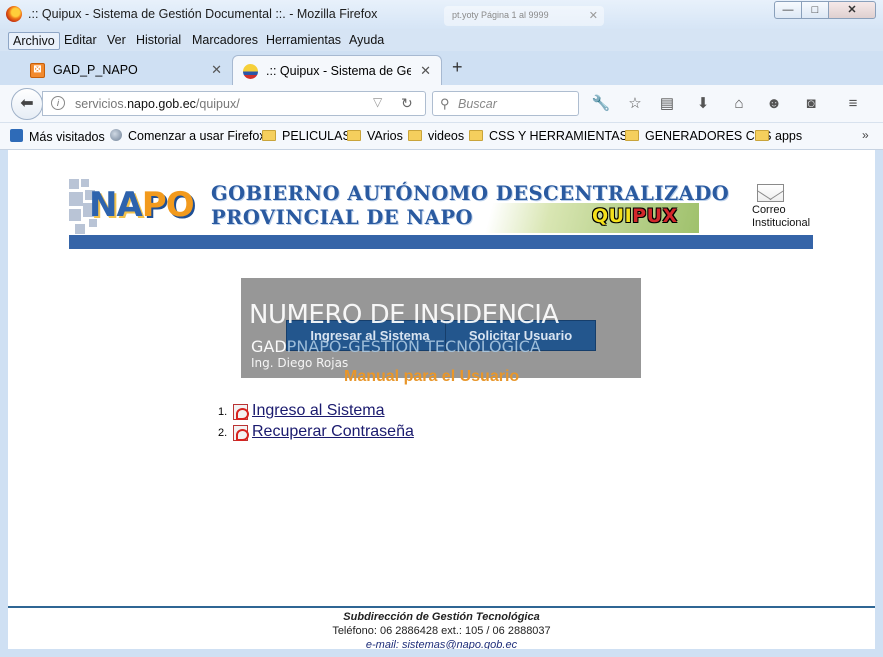 This screenshot has height=657, width=883. What do you see at coordinates (739, 104) in the screenshot?
I see `home-icon: ⌂` at bounding box center [739, 104].